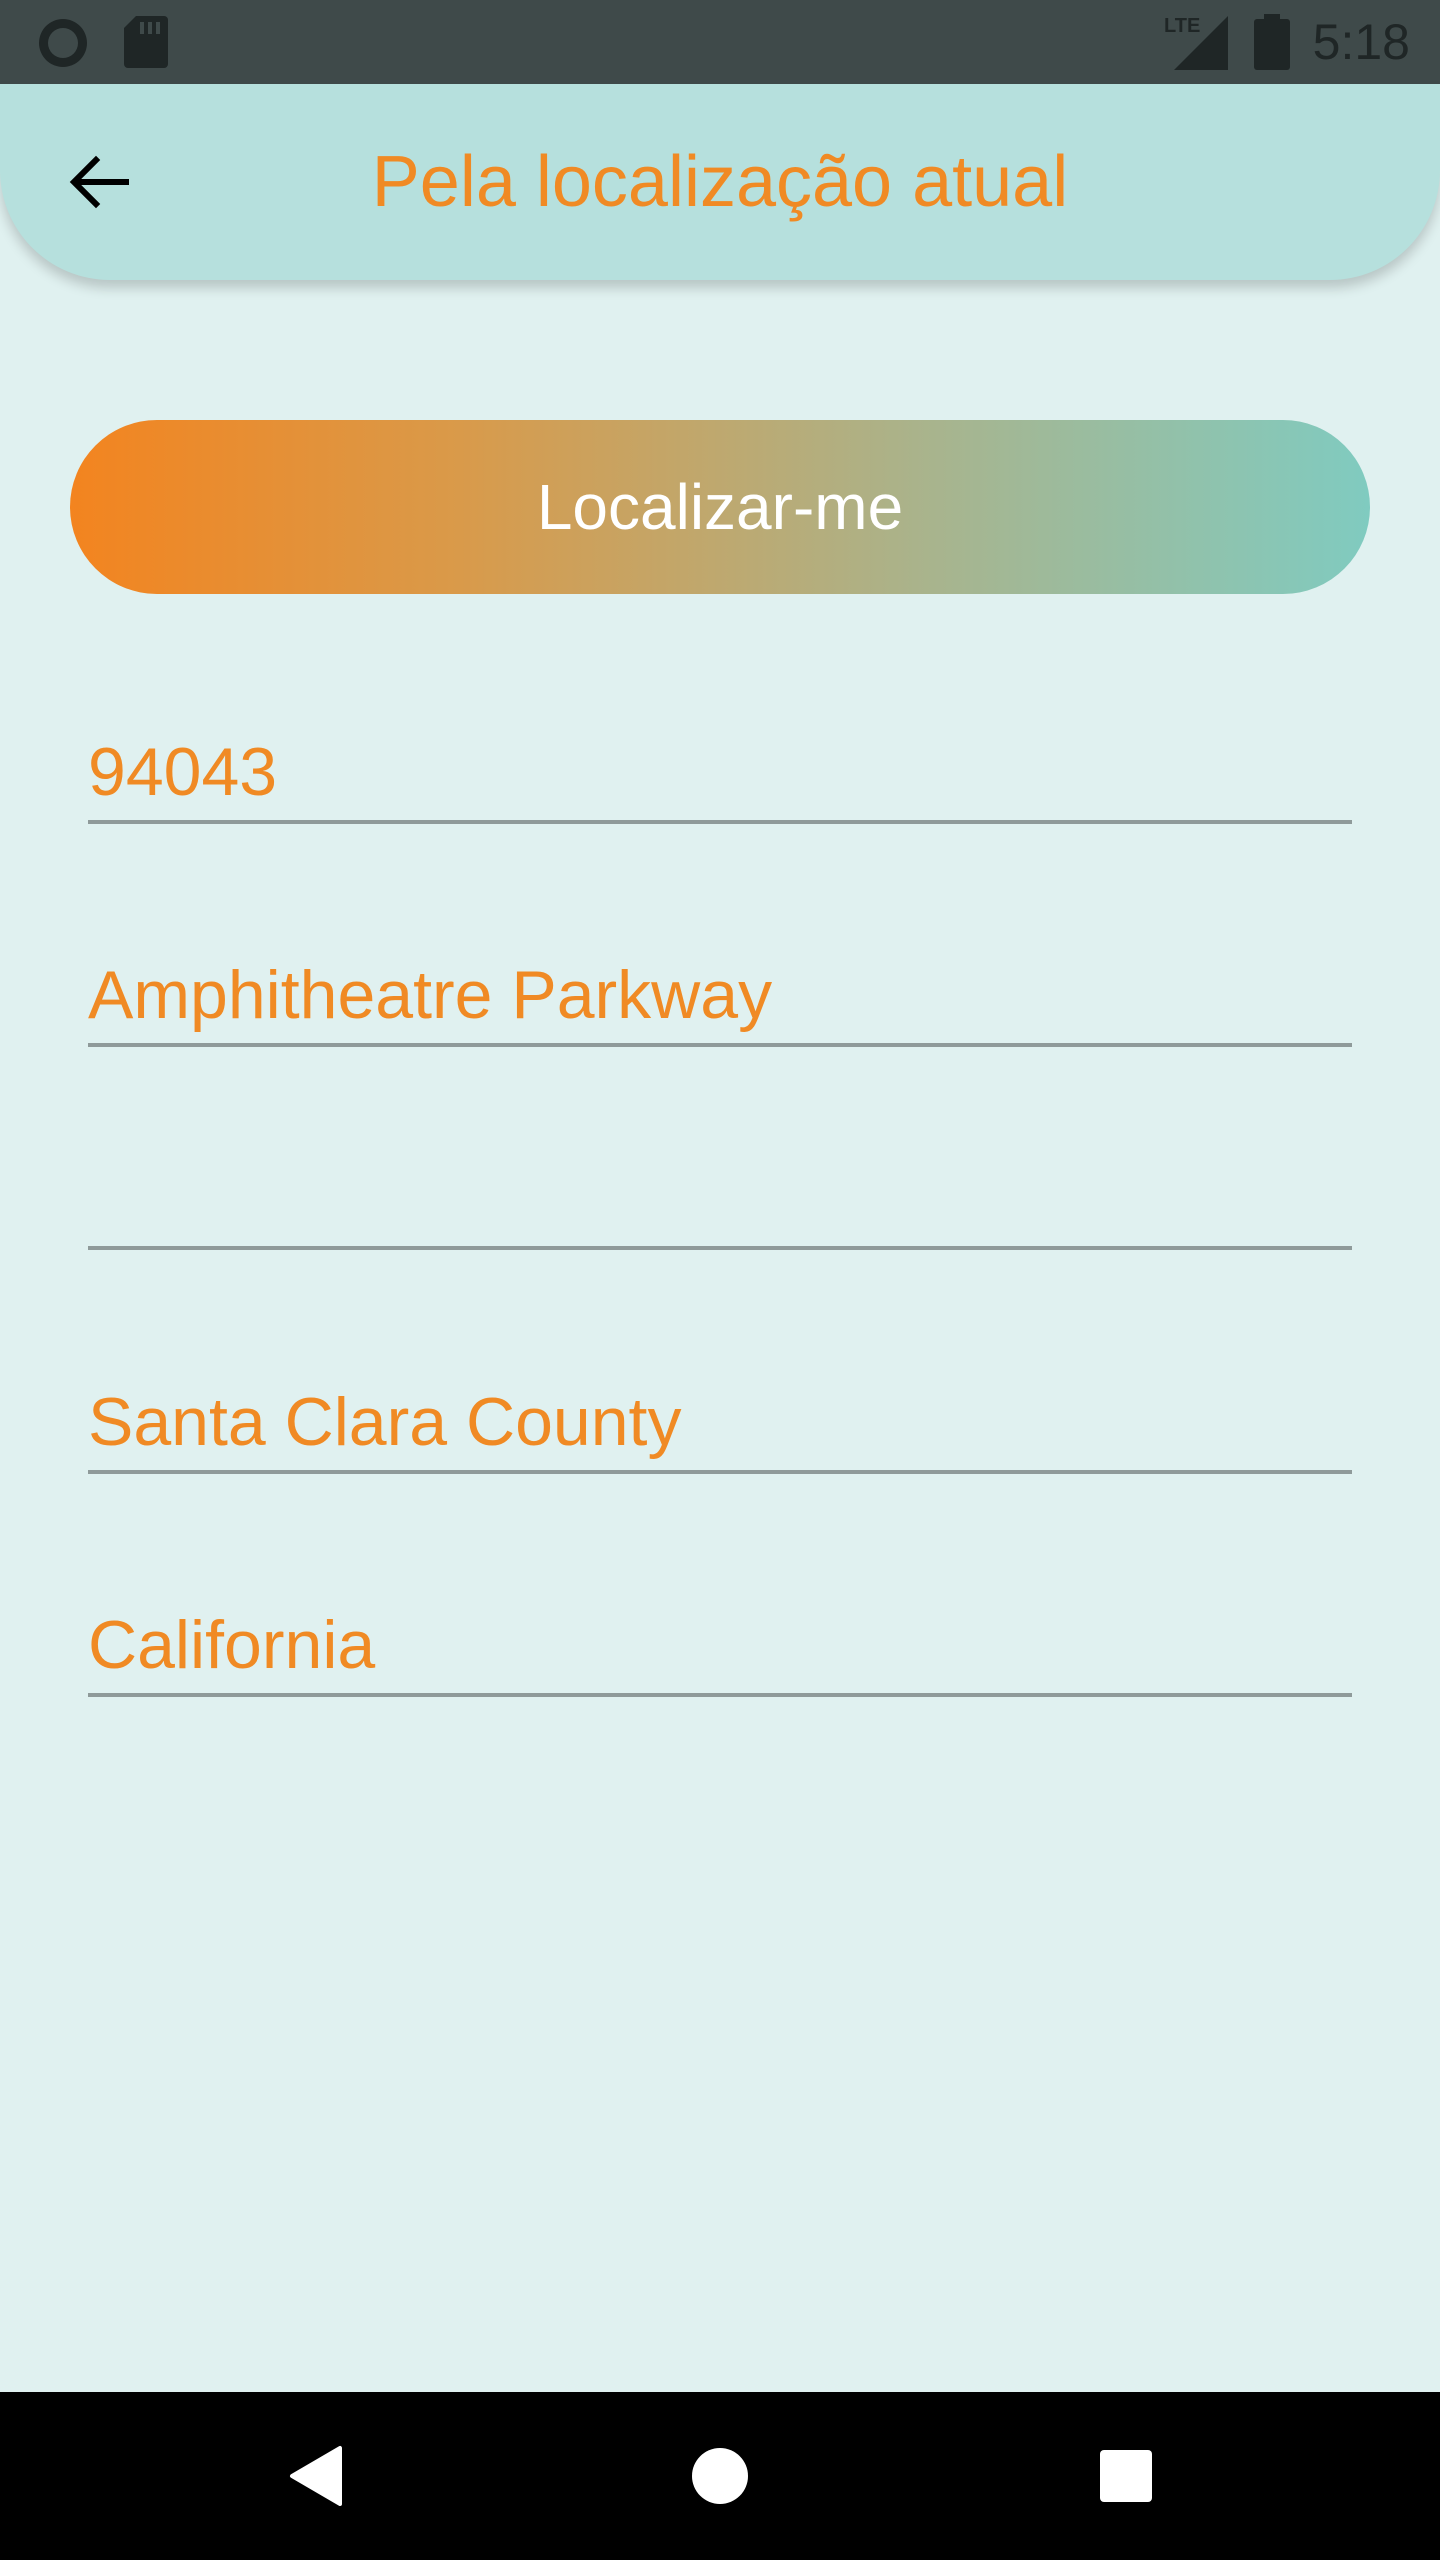  I want to click on nav-recents-button, so click(1126, 2476).